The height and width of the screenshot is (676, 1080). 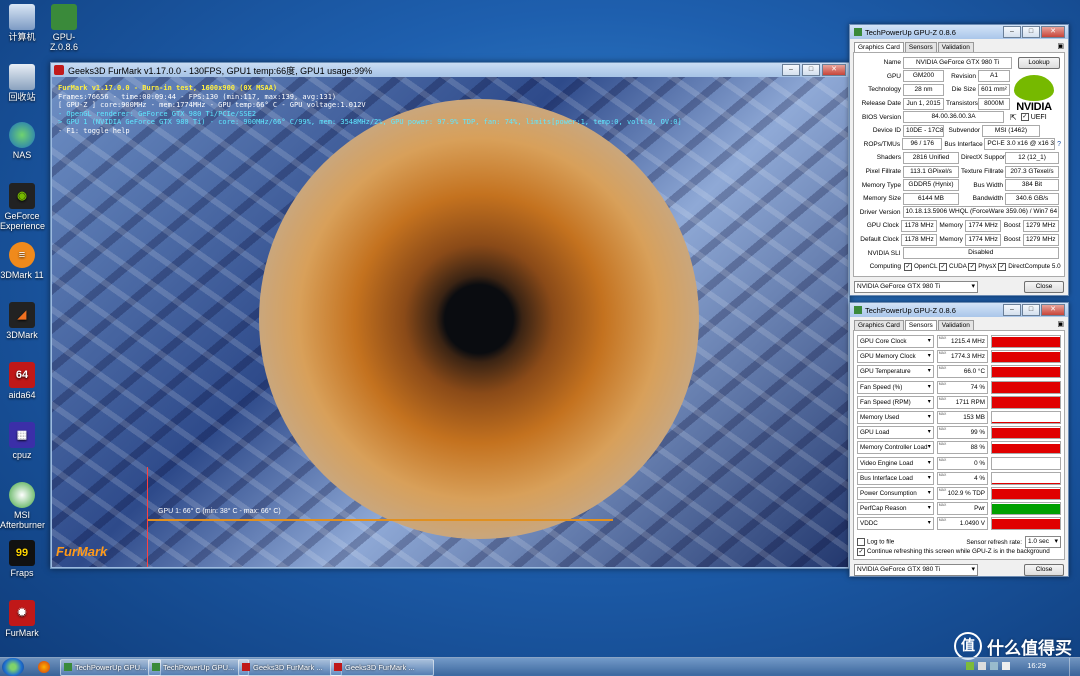 What do you see at coordinates (974, 418) in the screenshot?
I see `sensor-value-text: 153 MB` at bounding box center [974, 418].